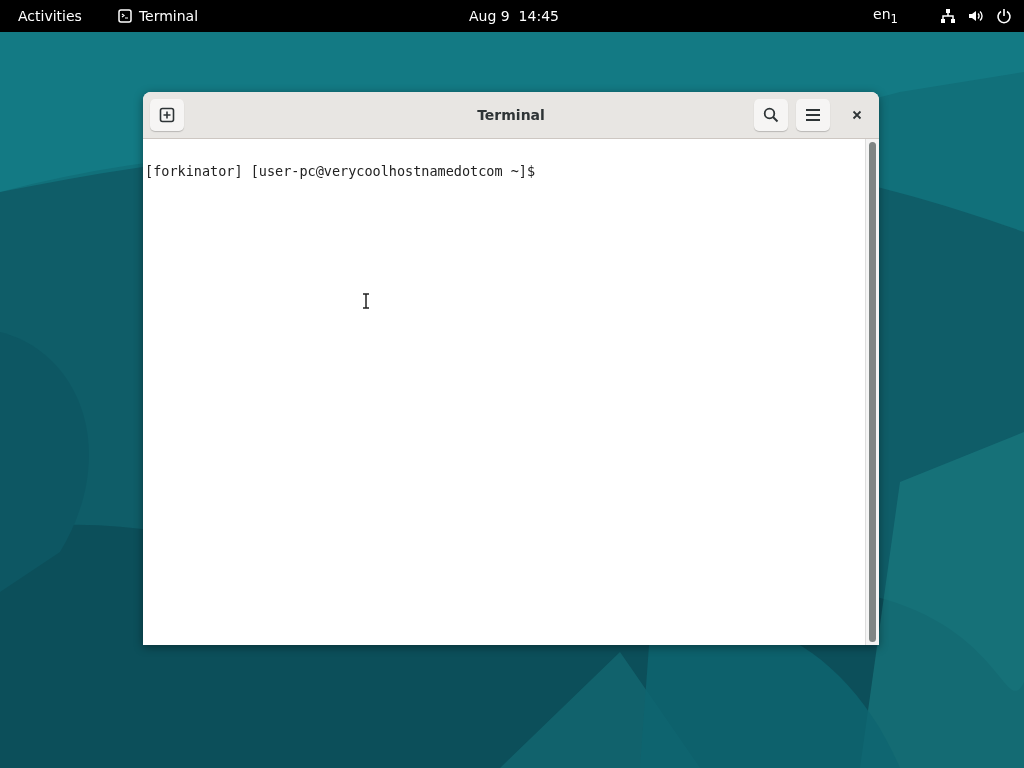  I want to click on search-button, so click(771, 115).